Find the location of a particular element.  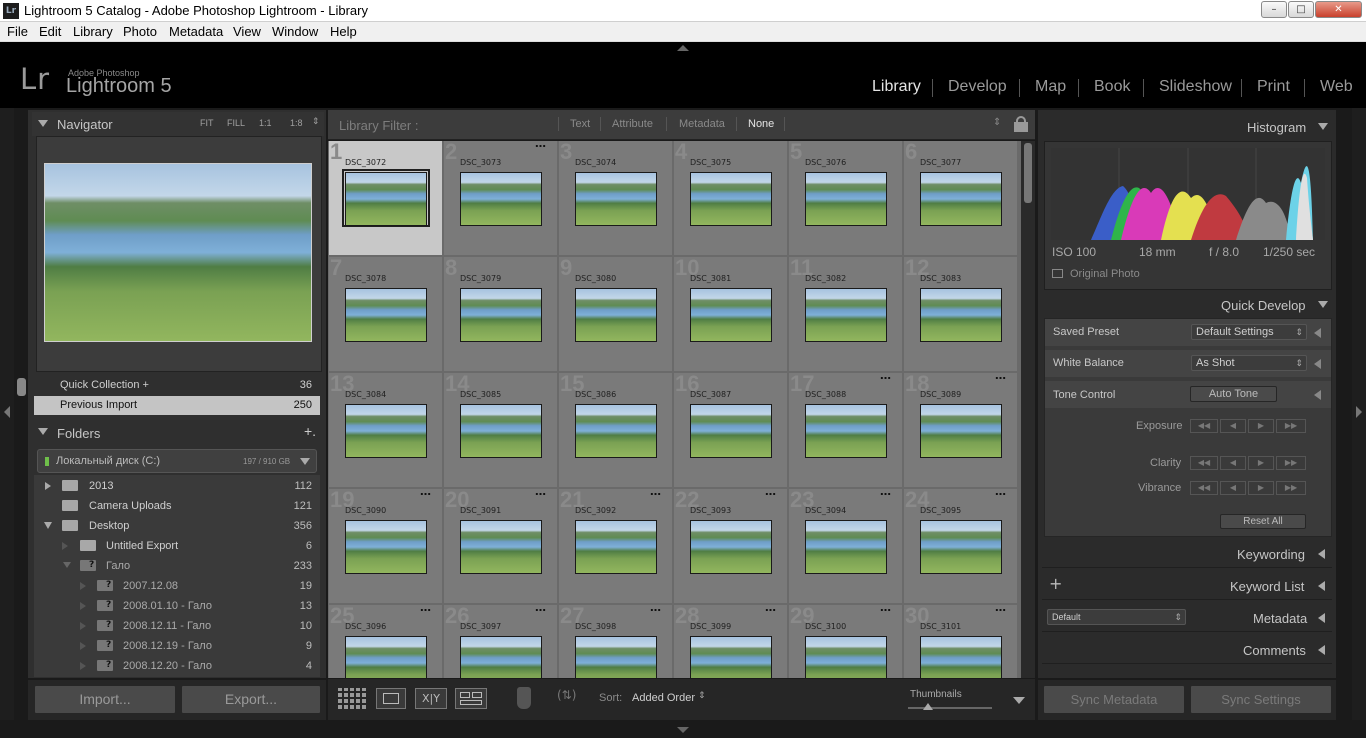

filter-attribute: Attribute is located at coordinates (632, 124).